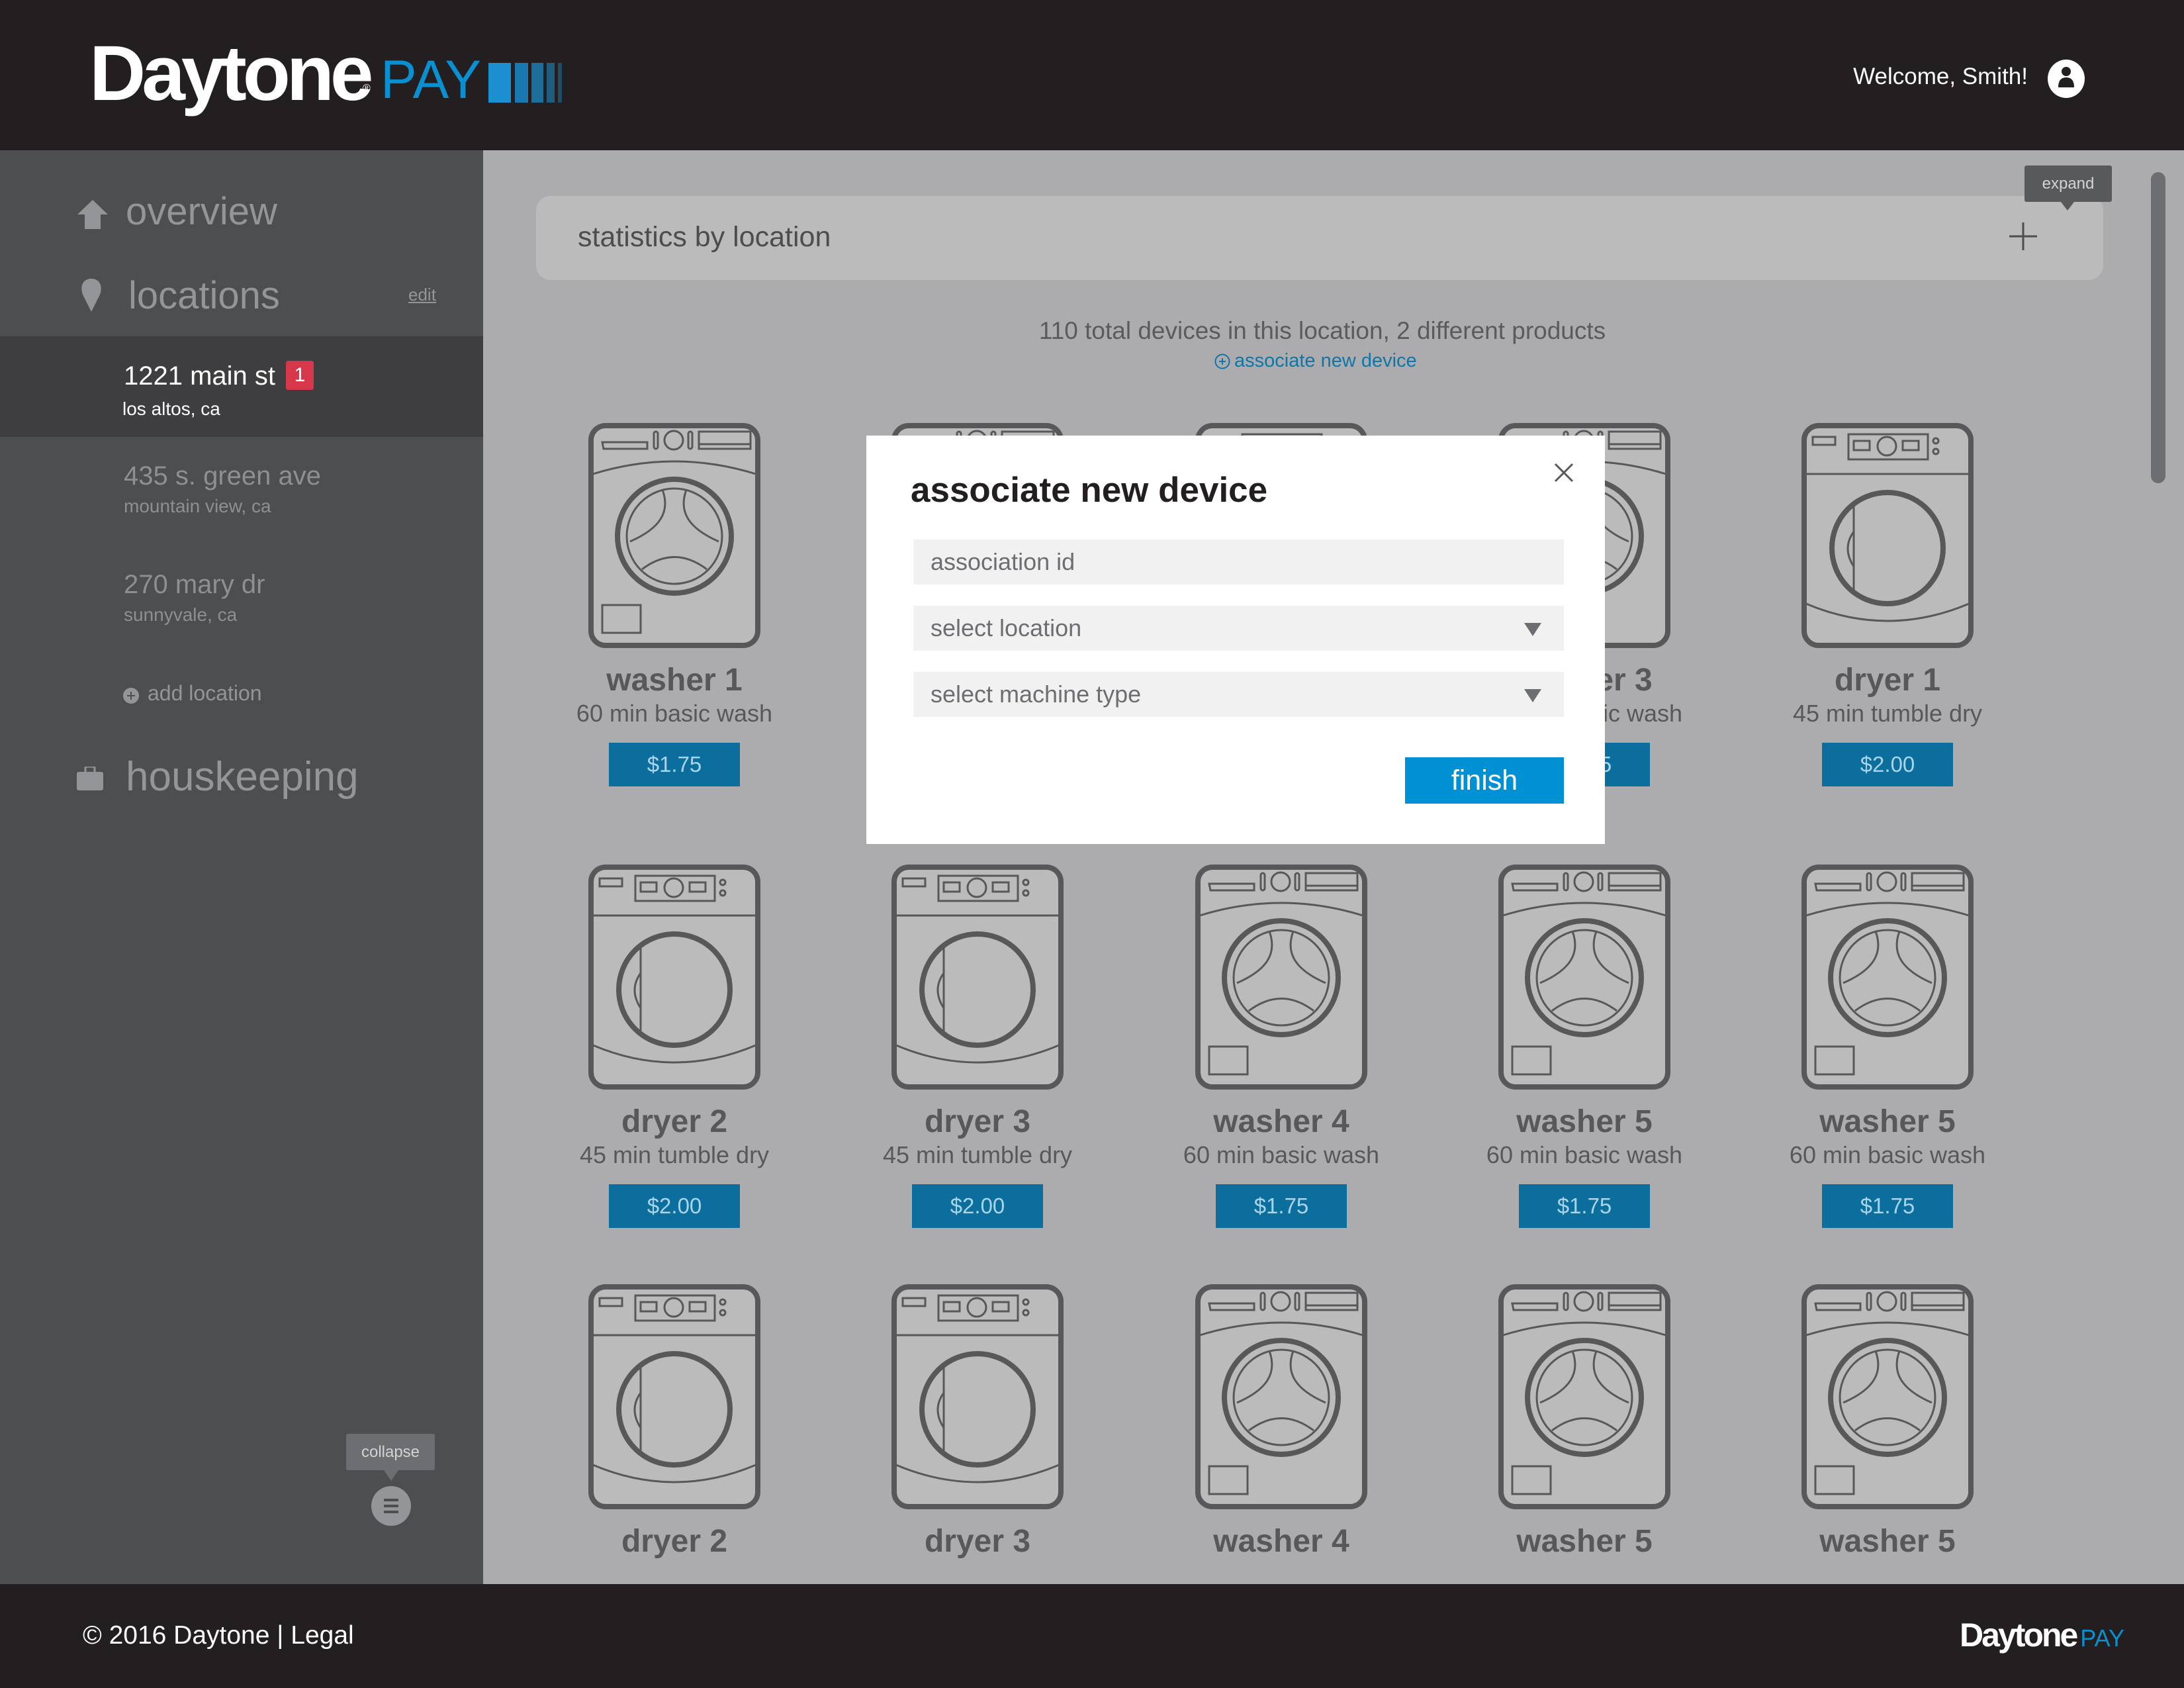  Describe the element at coordinates (200, 376) in the screenshot. I see `location-name: 1221 main st` at that location.